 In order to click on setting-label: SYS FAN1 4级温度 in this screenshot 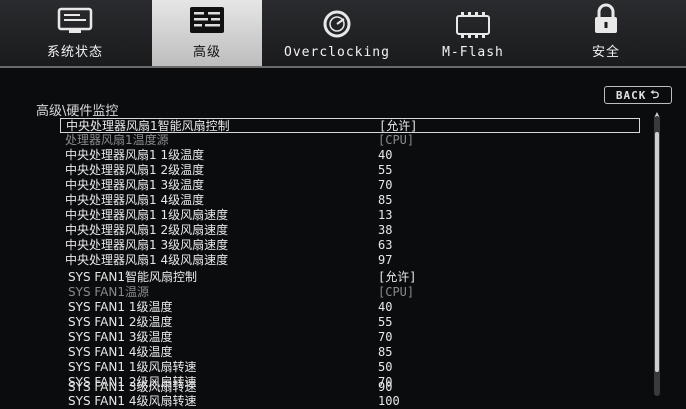, I will do `click(120, 352)`.